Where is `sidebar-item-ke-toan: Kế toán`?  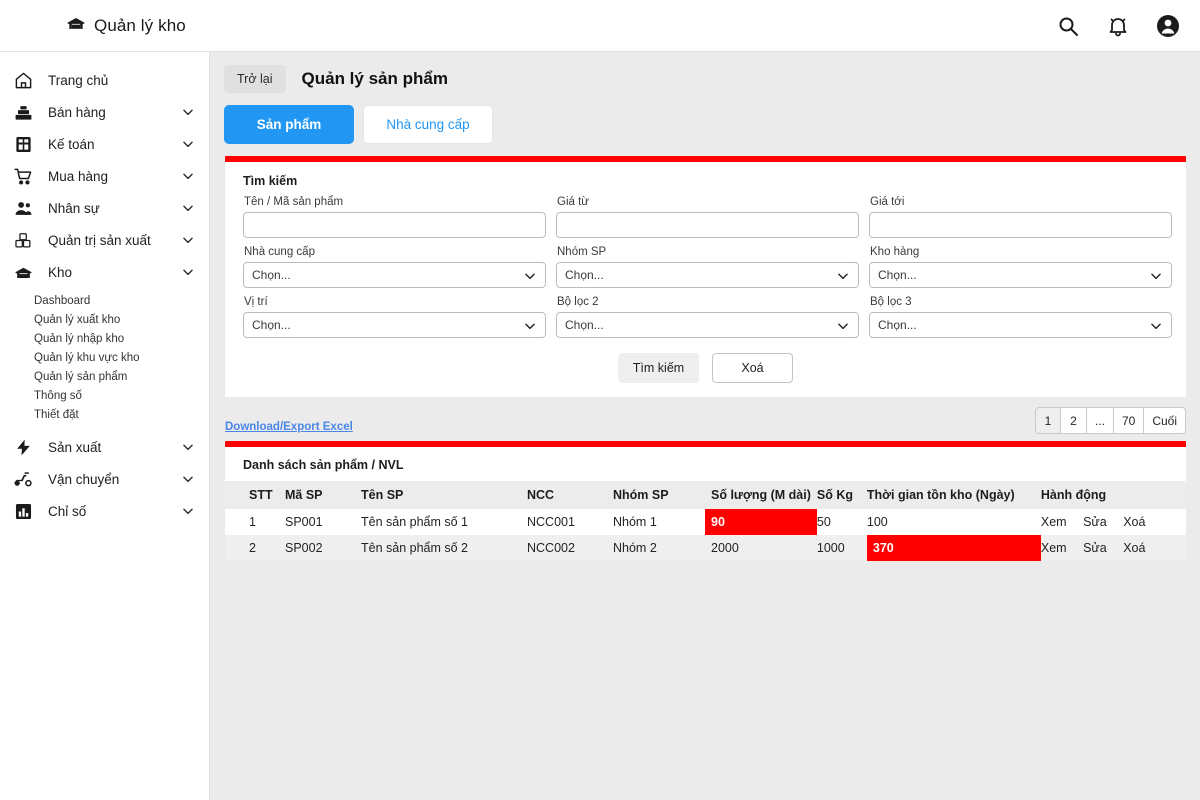
sidebar-item-ke-toan: Kế toán is located at coordinates (104, 144).